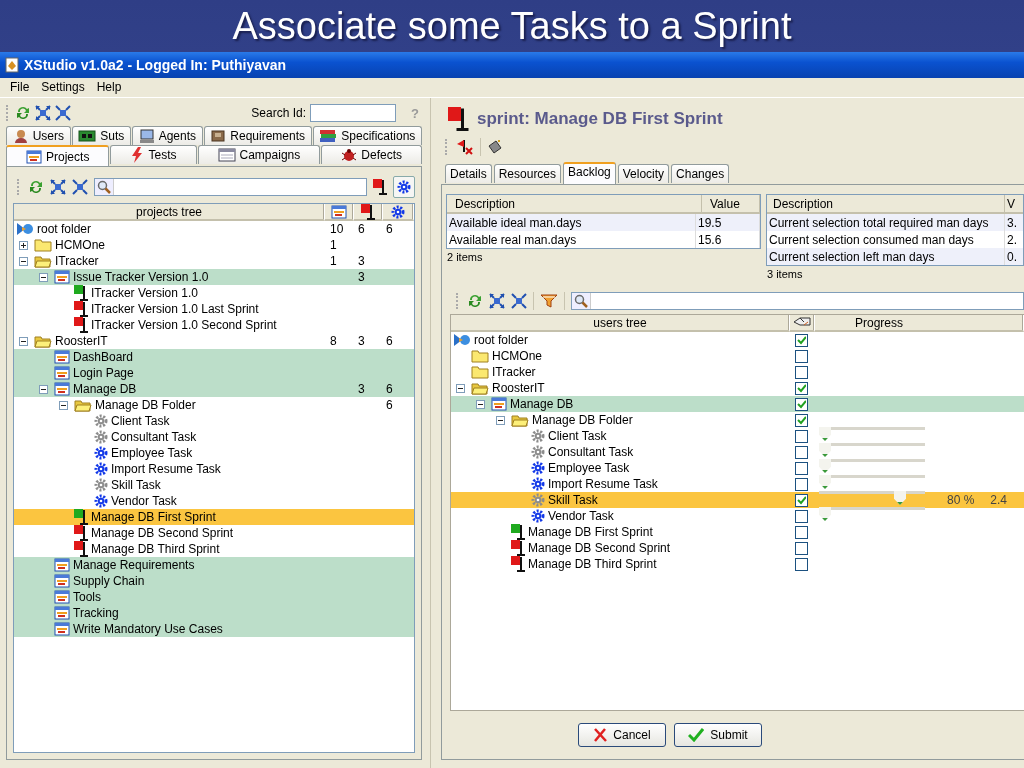 Image resolution: width=1024 pixels, height=768 pixels. What do you see at coordinates (184, 325) in the screenshot?
I see `tree-item: ITracker Version 1.0 Second Sprint` at bounding box center [184, 325].